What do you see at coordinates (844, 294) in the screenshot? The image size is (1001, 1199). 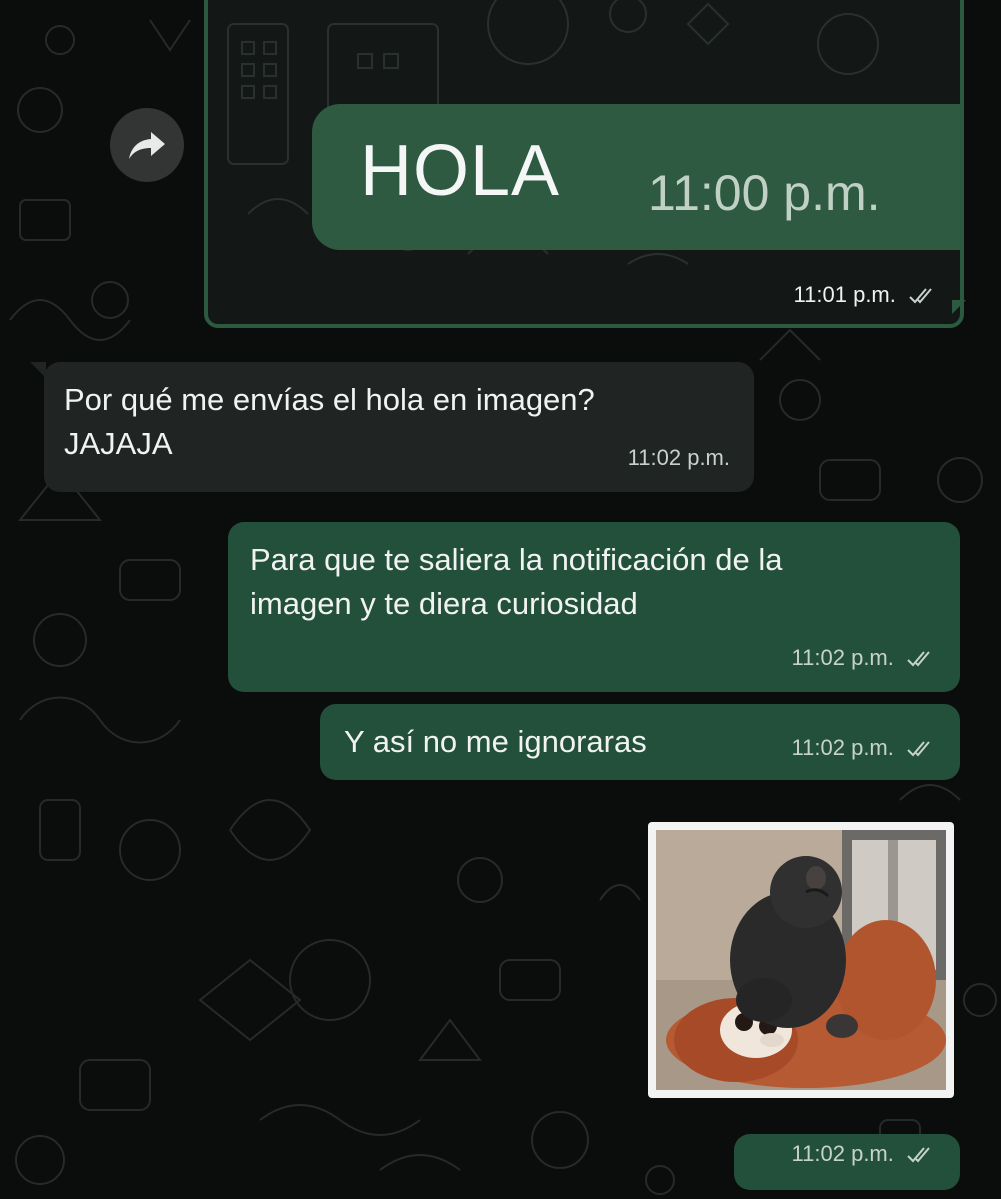 I see `message-time: 11:01 p.m.` at bounding box center [844, 294].